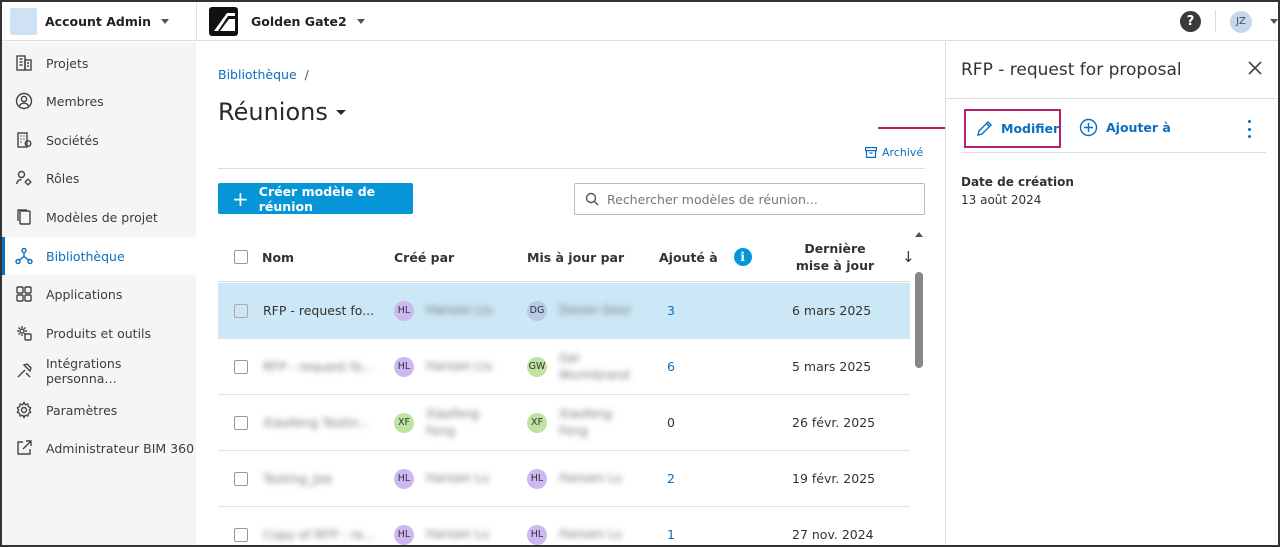 The height and width of the screenshot is (547, 1280). Describe the element at coordinates (297, 478) in the screenshot. I see `row-name: Testing_Joe` at that location.